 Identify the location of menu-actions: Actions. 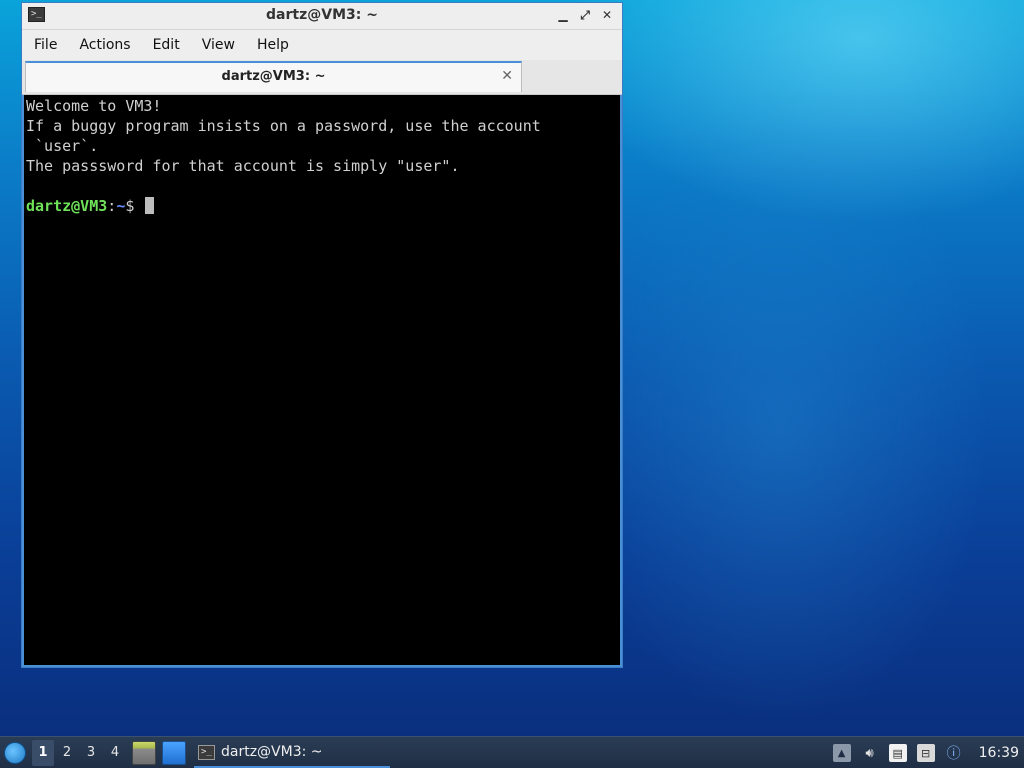
(104, 45).